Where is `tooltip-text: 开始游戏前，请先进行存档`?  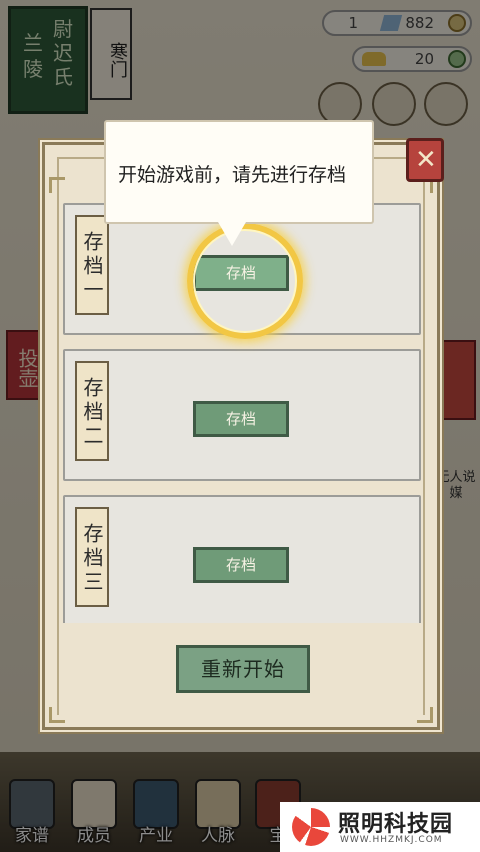
tooltip-text: 开始游戏前，请先进行存档 is located at coordinates (232, 175).